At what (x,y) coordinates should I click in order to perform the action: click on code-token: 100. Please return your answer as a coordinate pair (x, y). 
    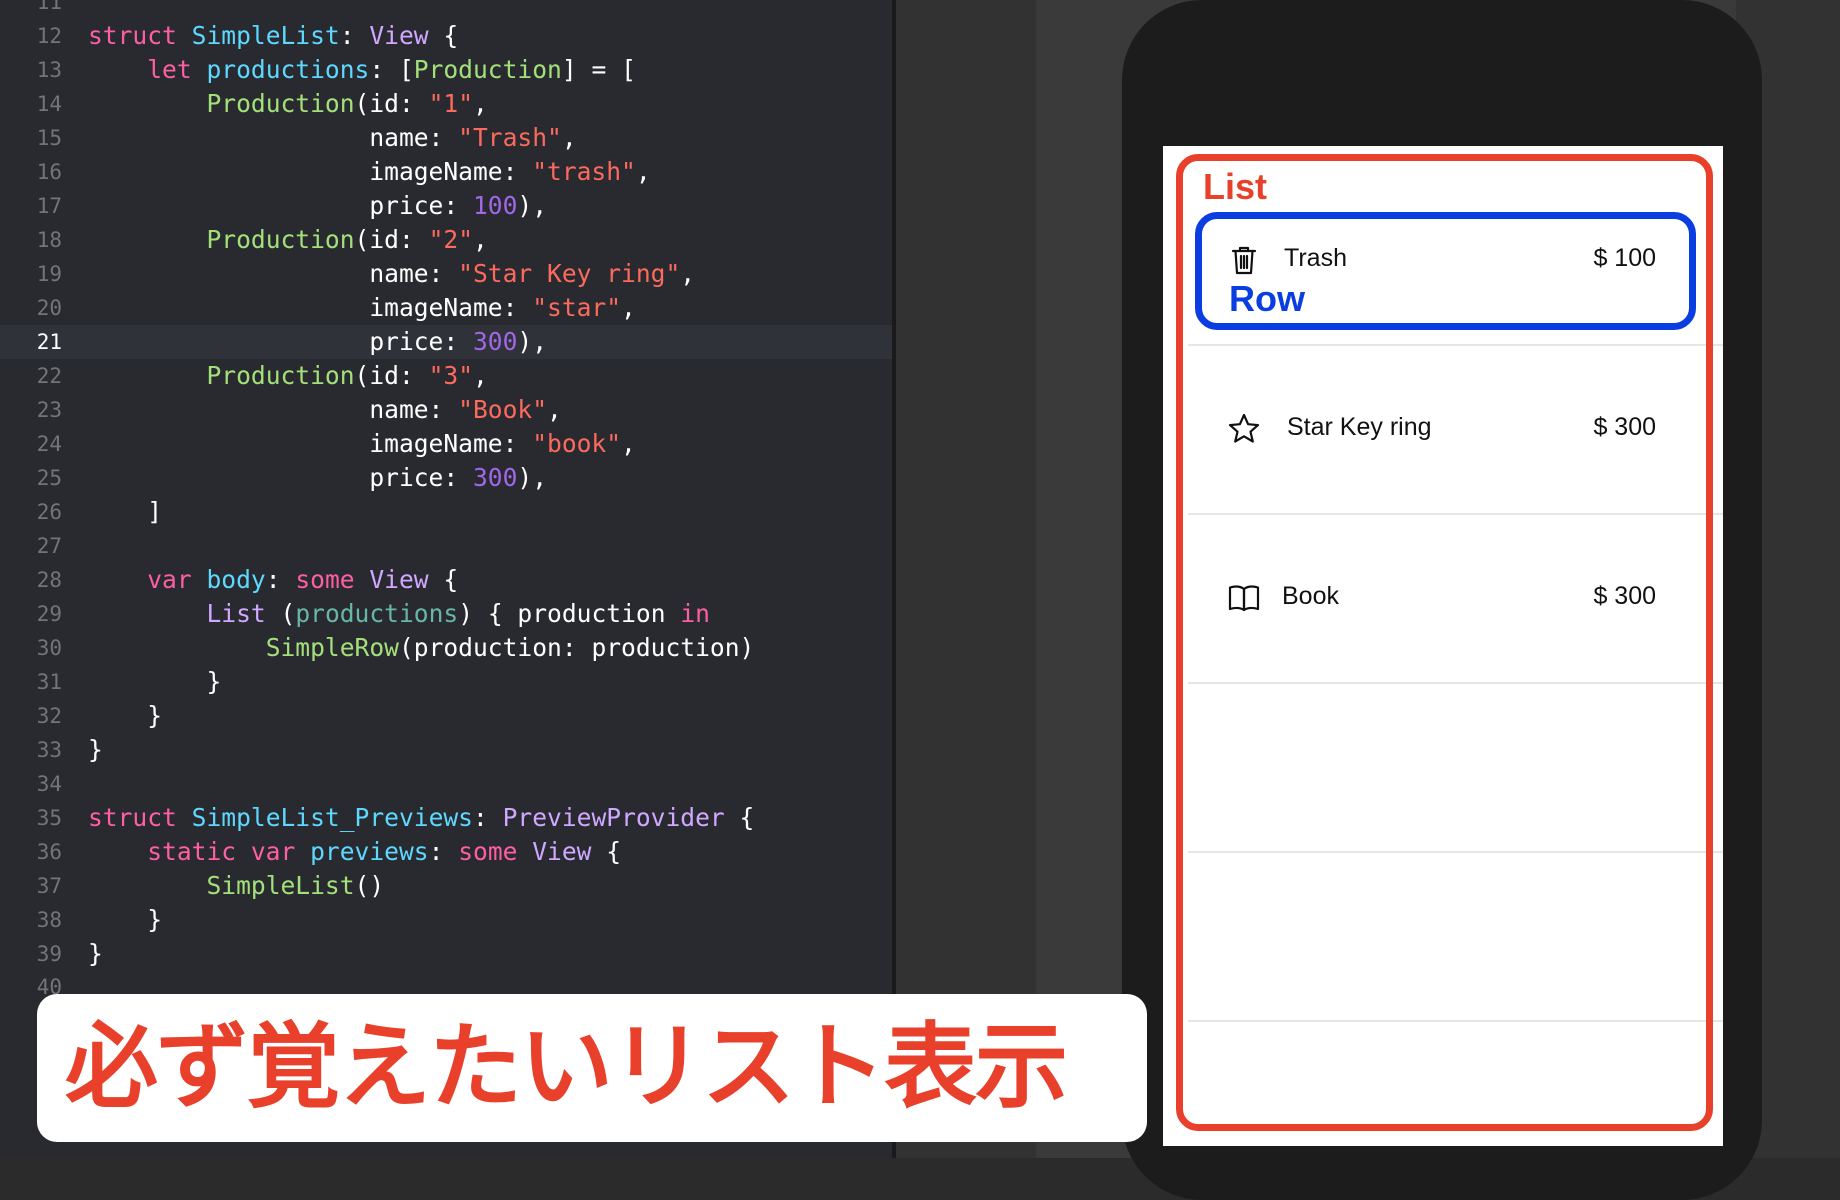
    Looking at the image, I should click on (495, 205).